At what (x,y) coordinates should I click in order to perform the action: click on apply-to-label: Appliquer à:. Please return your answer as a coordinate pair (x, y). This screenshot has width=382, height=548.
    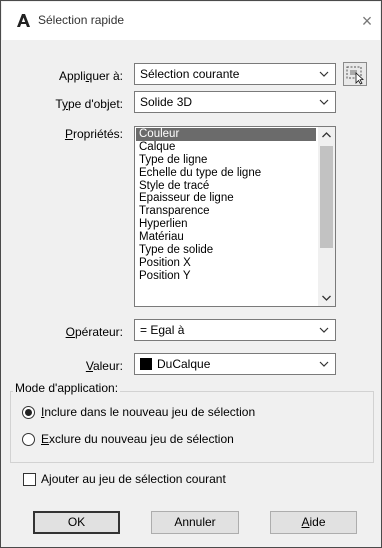
    Looking at the image, I should click on (90, 76).